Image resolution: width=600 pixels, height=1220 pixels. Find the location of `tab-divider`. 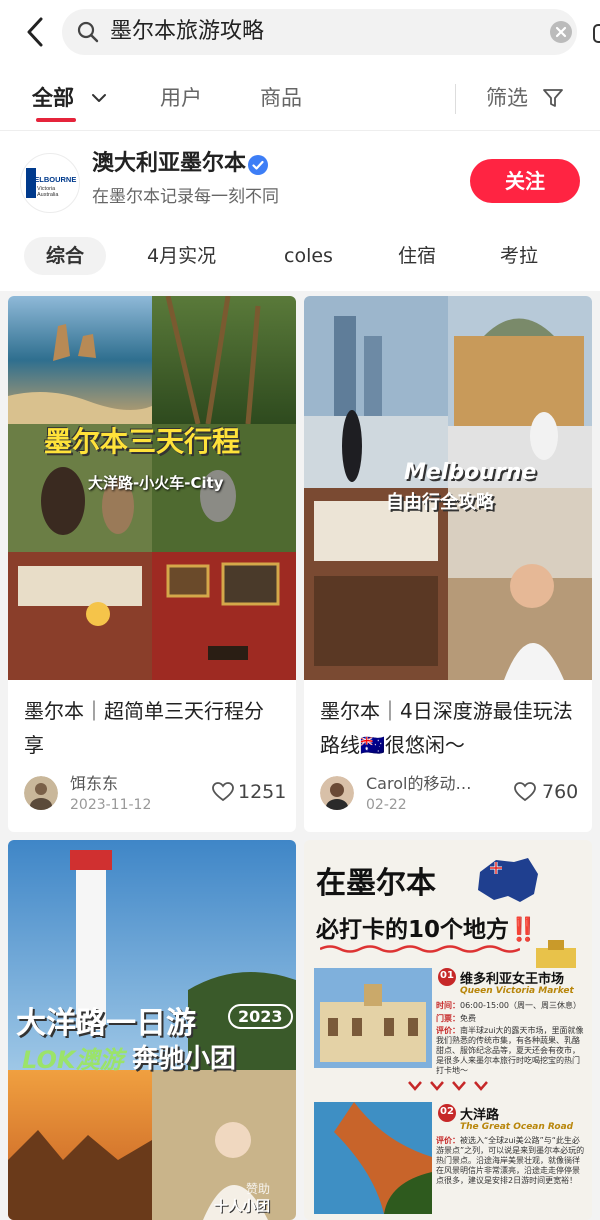

tab-divider is located at coordinates (455, 99).